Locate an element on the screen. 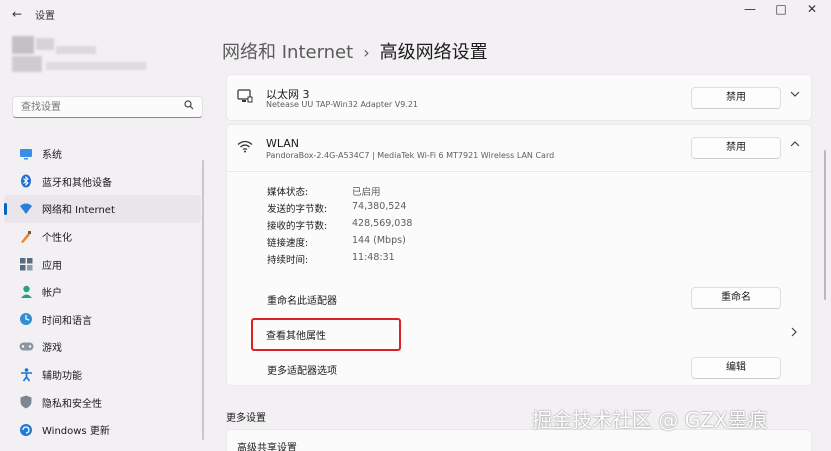 The height and width of the screenshot is (451, 831). sidebar-item-time-language: 时间和语言 is located at coordinates (102, 320).